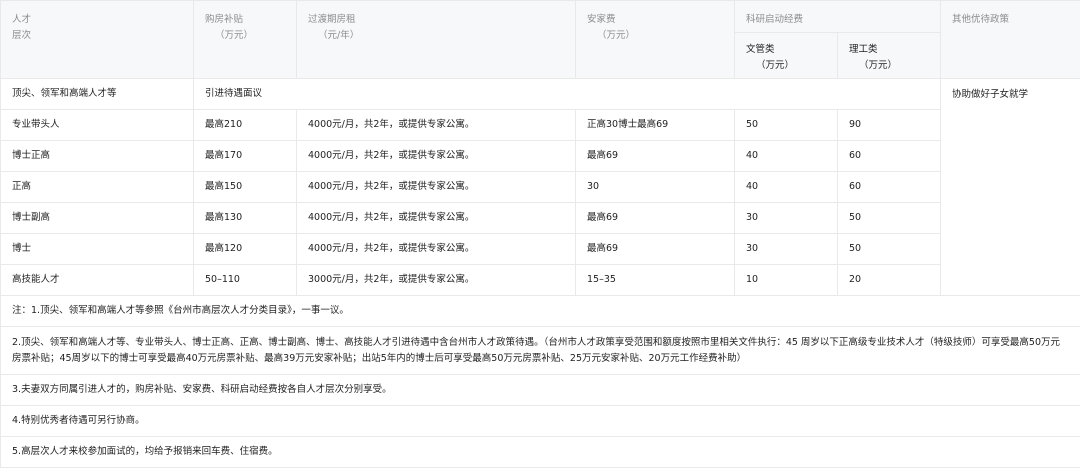 The width and height of the screenshot is (1080, 473). What do you see at coordinates (540, 421) in the screenshot?
I see `note-4: 4.特别优秀者待遇可另行协商。` at bounding box center [540, 421].